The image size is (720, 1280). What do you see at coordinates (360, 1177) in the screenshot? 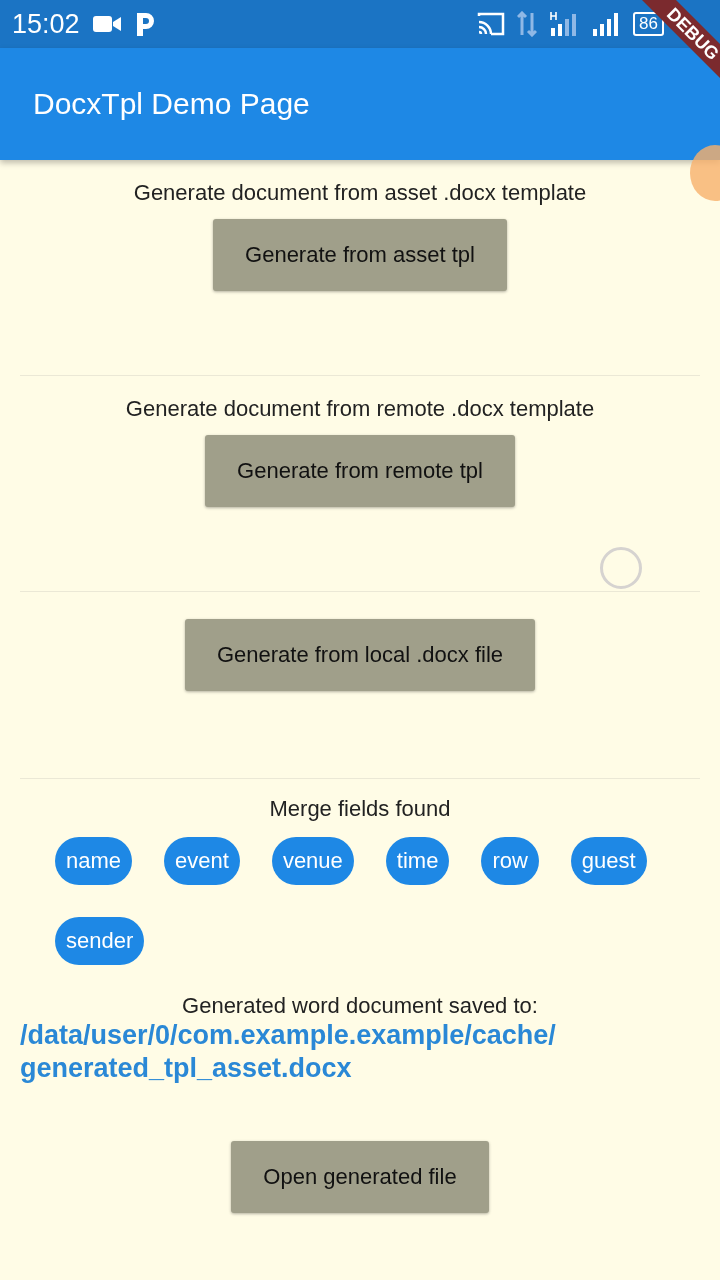
I see `open-file-button: Open generated file` at bounding box center [360, 1177].